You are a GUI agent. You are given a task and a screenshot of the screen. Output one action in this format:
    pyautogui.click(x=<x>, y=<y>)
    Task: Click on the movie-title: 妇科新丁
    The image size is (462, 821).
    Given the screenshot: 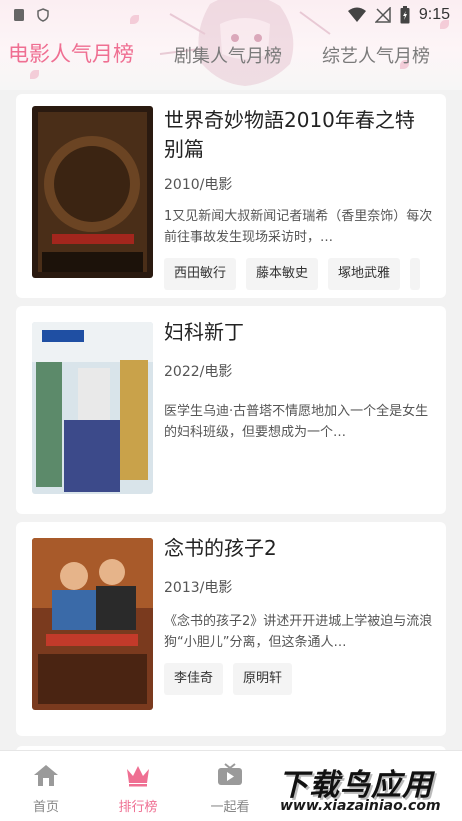 What is the action you would take?
    pyautogui.click(x=204, y=332)
    